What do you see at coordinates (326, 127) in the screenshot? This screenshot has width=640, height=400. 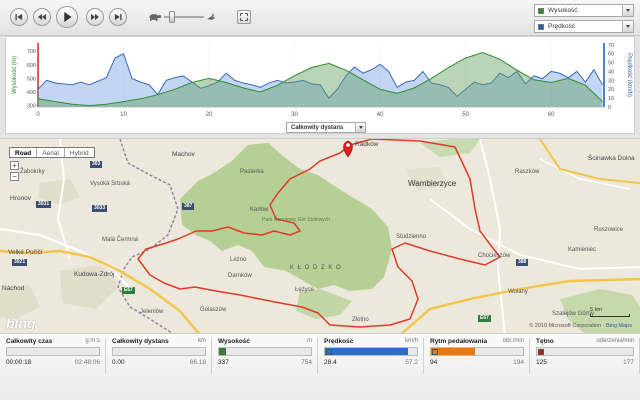 I see `x-axis-select: Całkowity dystans` at bounding box center [326, 127].